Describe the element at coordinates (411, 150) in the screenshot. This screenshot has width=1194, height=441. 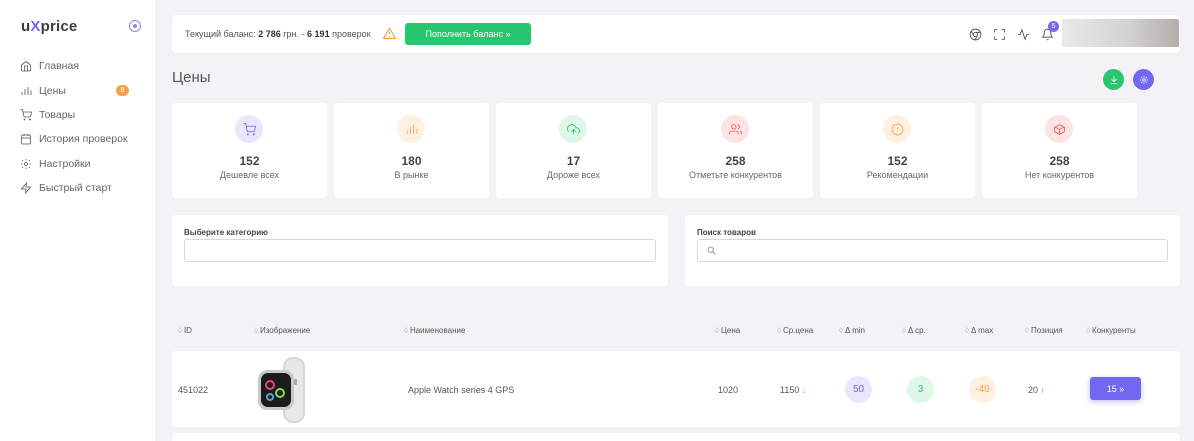
I see `stat-card-in-market: 180 В рынке` at that location.